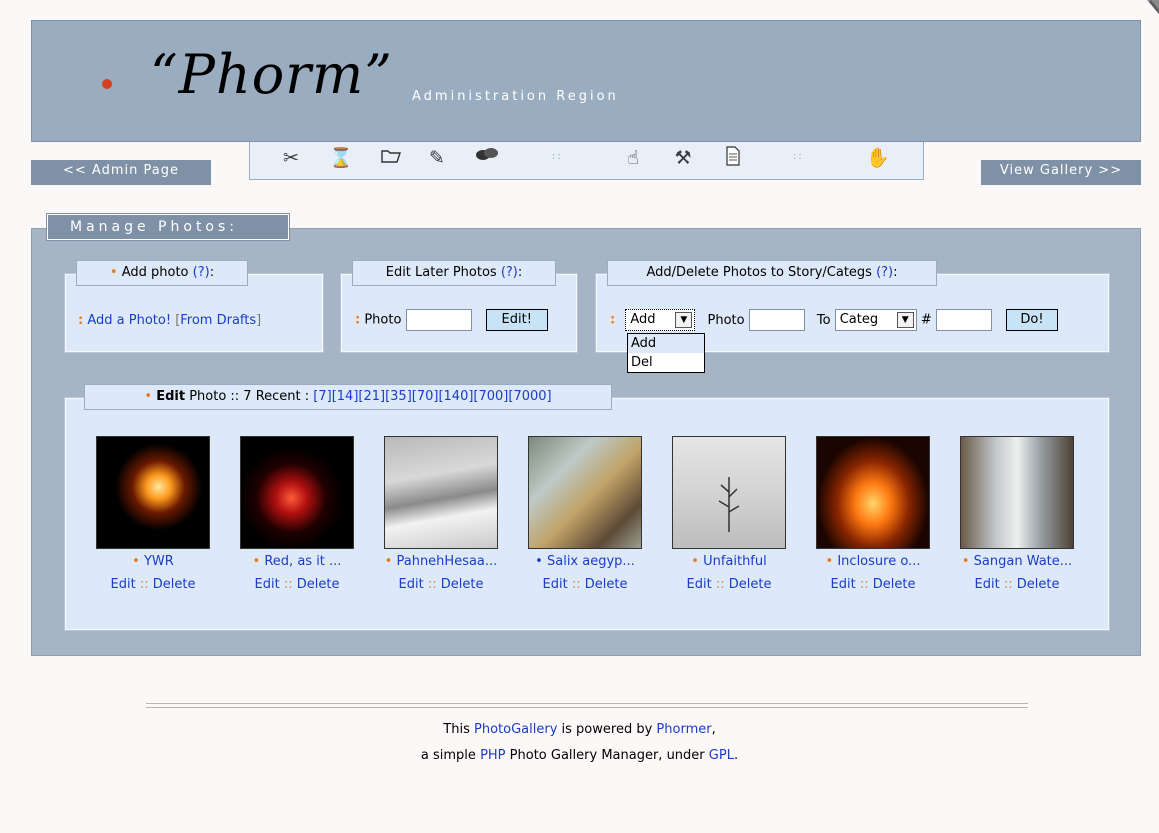 The height and width of the screenshot is (833, 1159). Describe the element at coordinates (487, 158) in the screenshot. I see `comments-icon` at that location.